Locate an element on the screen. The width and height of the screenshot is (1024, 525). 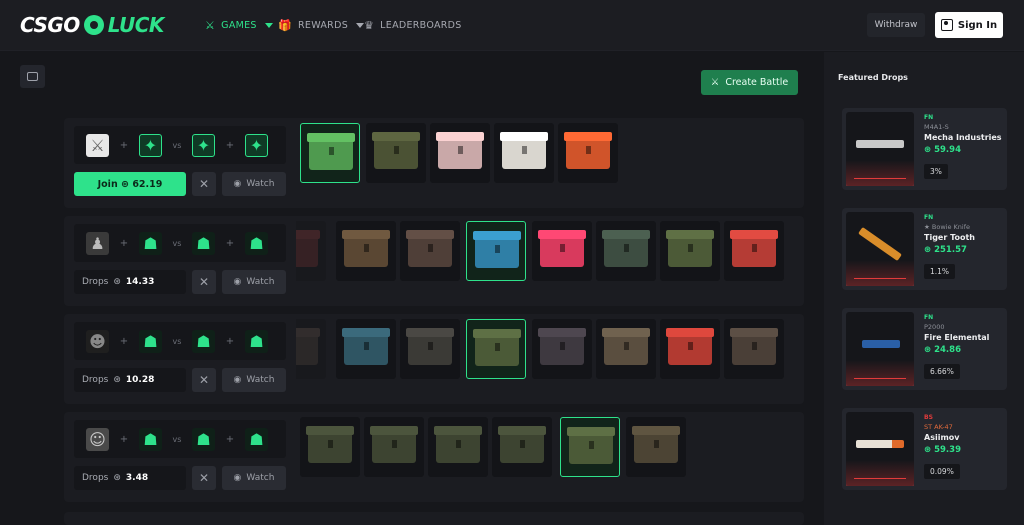
drops-value: Drops ⊛ 3.48 is located at coordinates (130, 478).